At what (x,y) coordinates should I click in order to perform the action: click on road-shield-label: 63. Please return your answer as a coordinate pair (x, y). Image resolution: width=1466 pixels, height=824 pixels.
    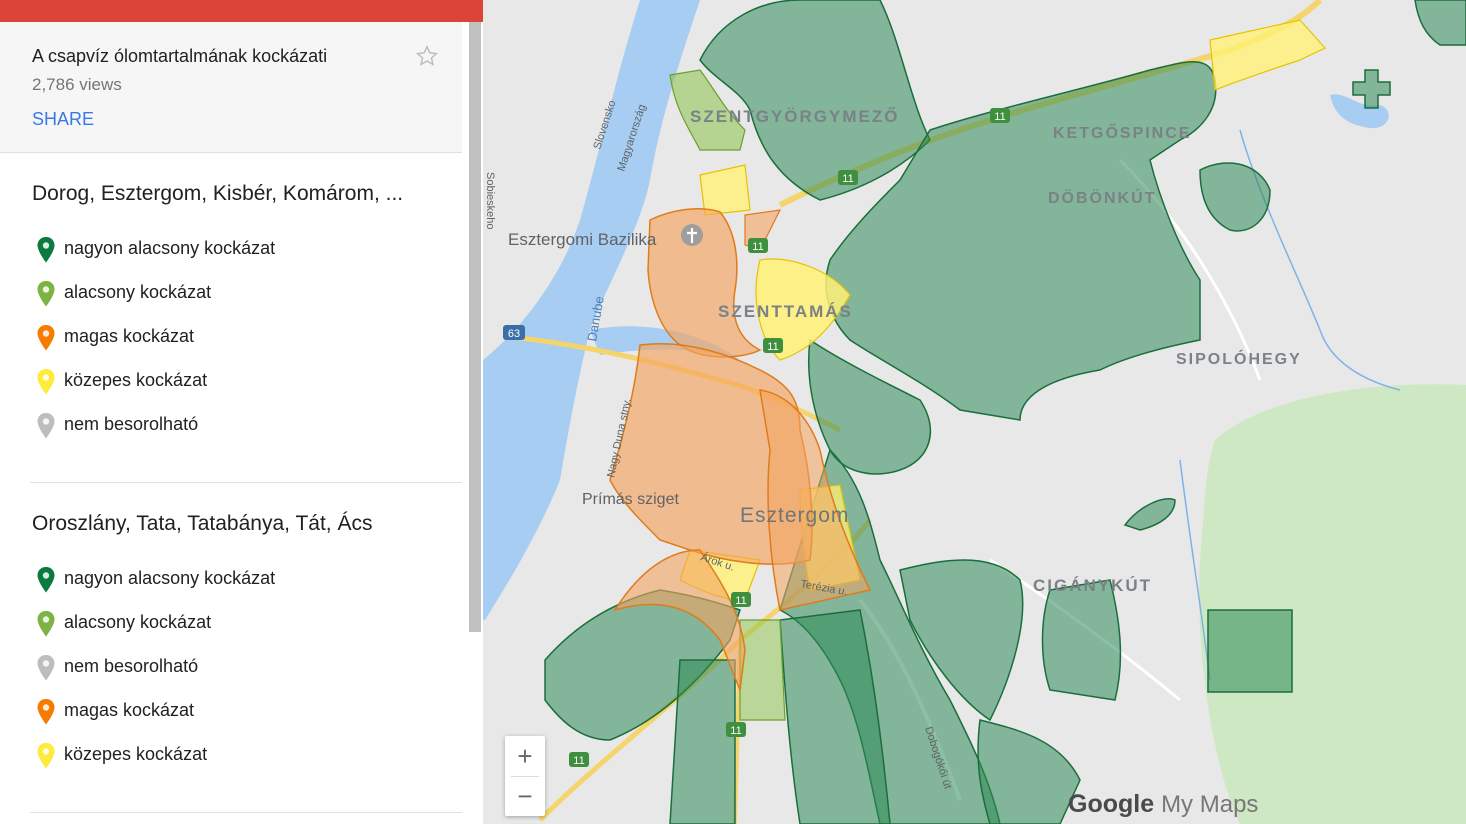
    Looking at the image, I should click on (514, 334).